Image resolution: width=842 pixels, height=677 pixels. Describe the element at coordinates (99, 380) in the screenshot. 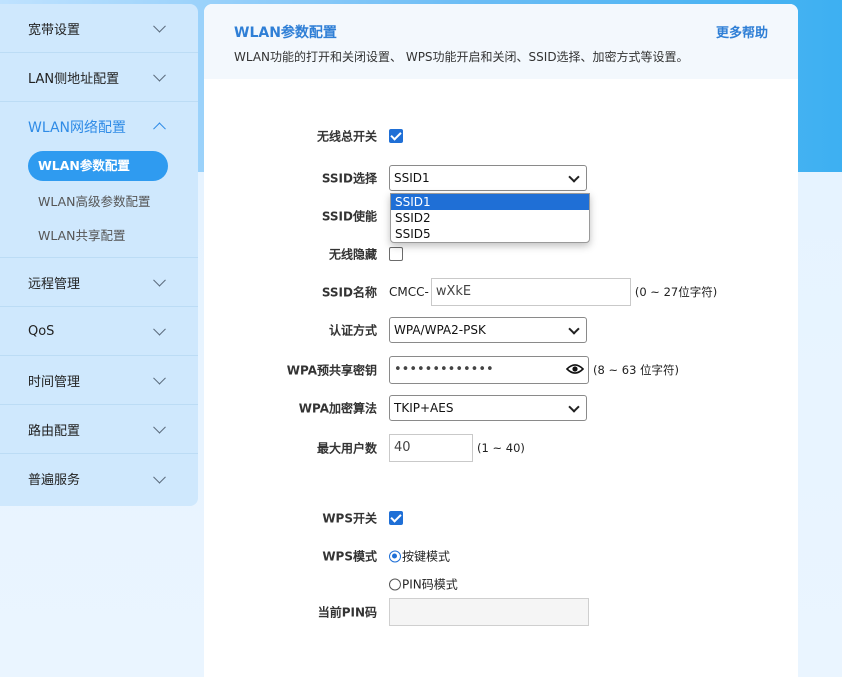

I see `sidebar-item-time: 时间管理` at that location.